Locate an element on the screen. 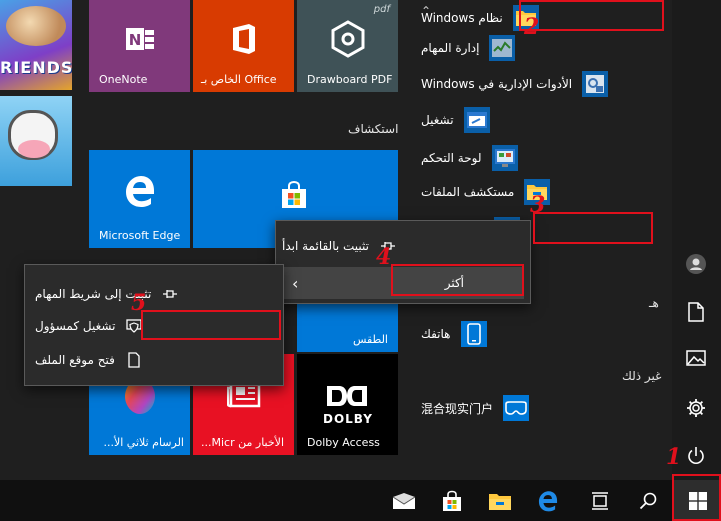 The width and height of the screenshot is (721, 521). chevron-left-icon: ‹ is located at coordinates (295, 283).